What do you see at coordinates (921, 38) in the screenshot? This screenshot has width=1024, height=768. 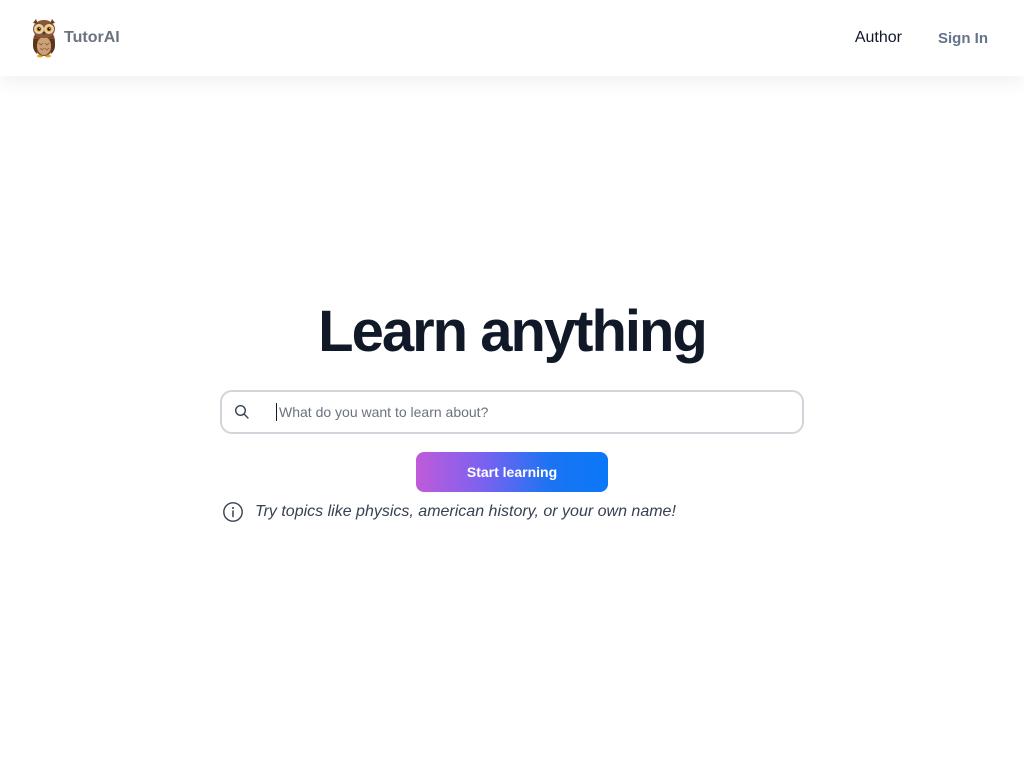 I see `top-nav: Author Sign In` at bounding box center [921, 38].